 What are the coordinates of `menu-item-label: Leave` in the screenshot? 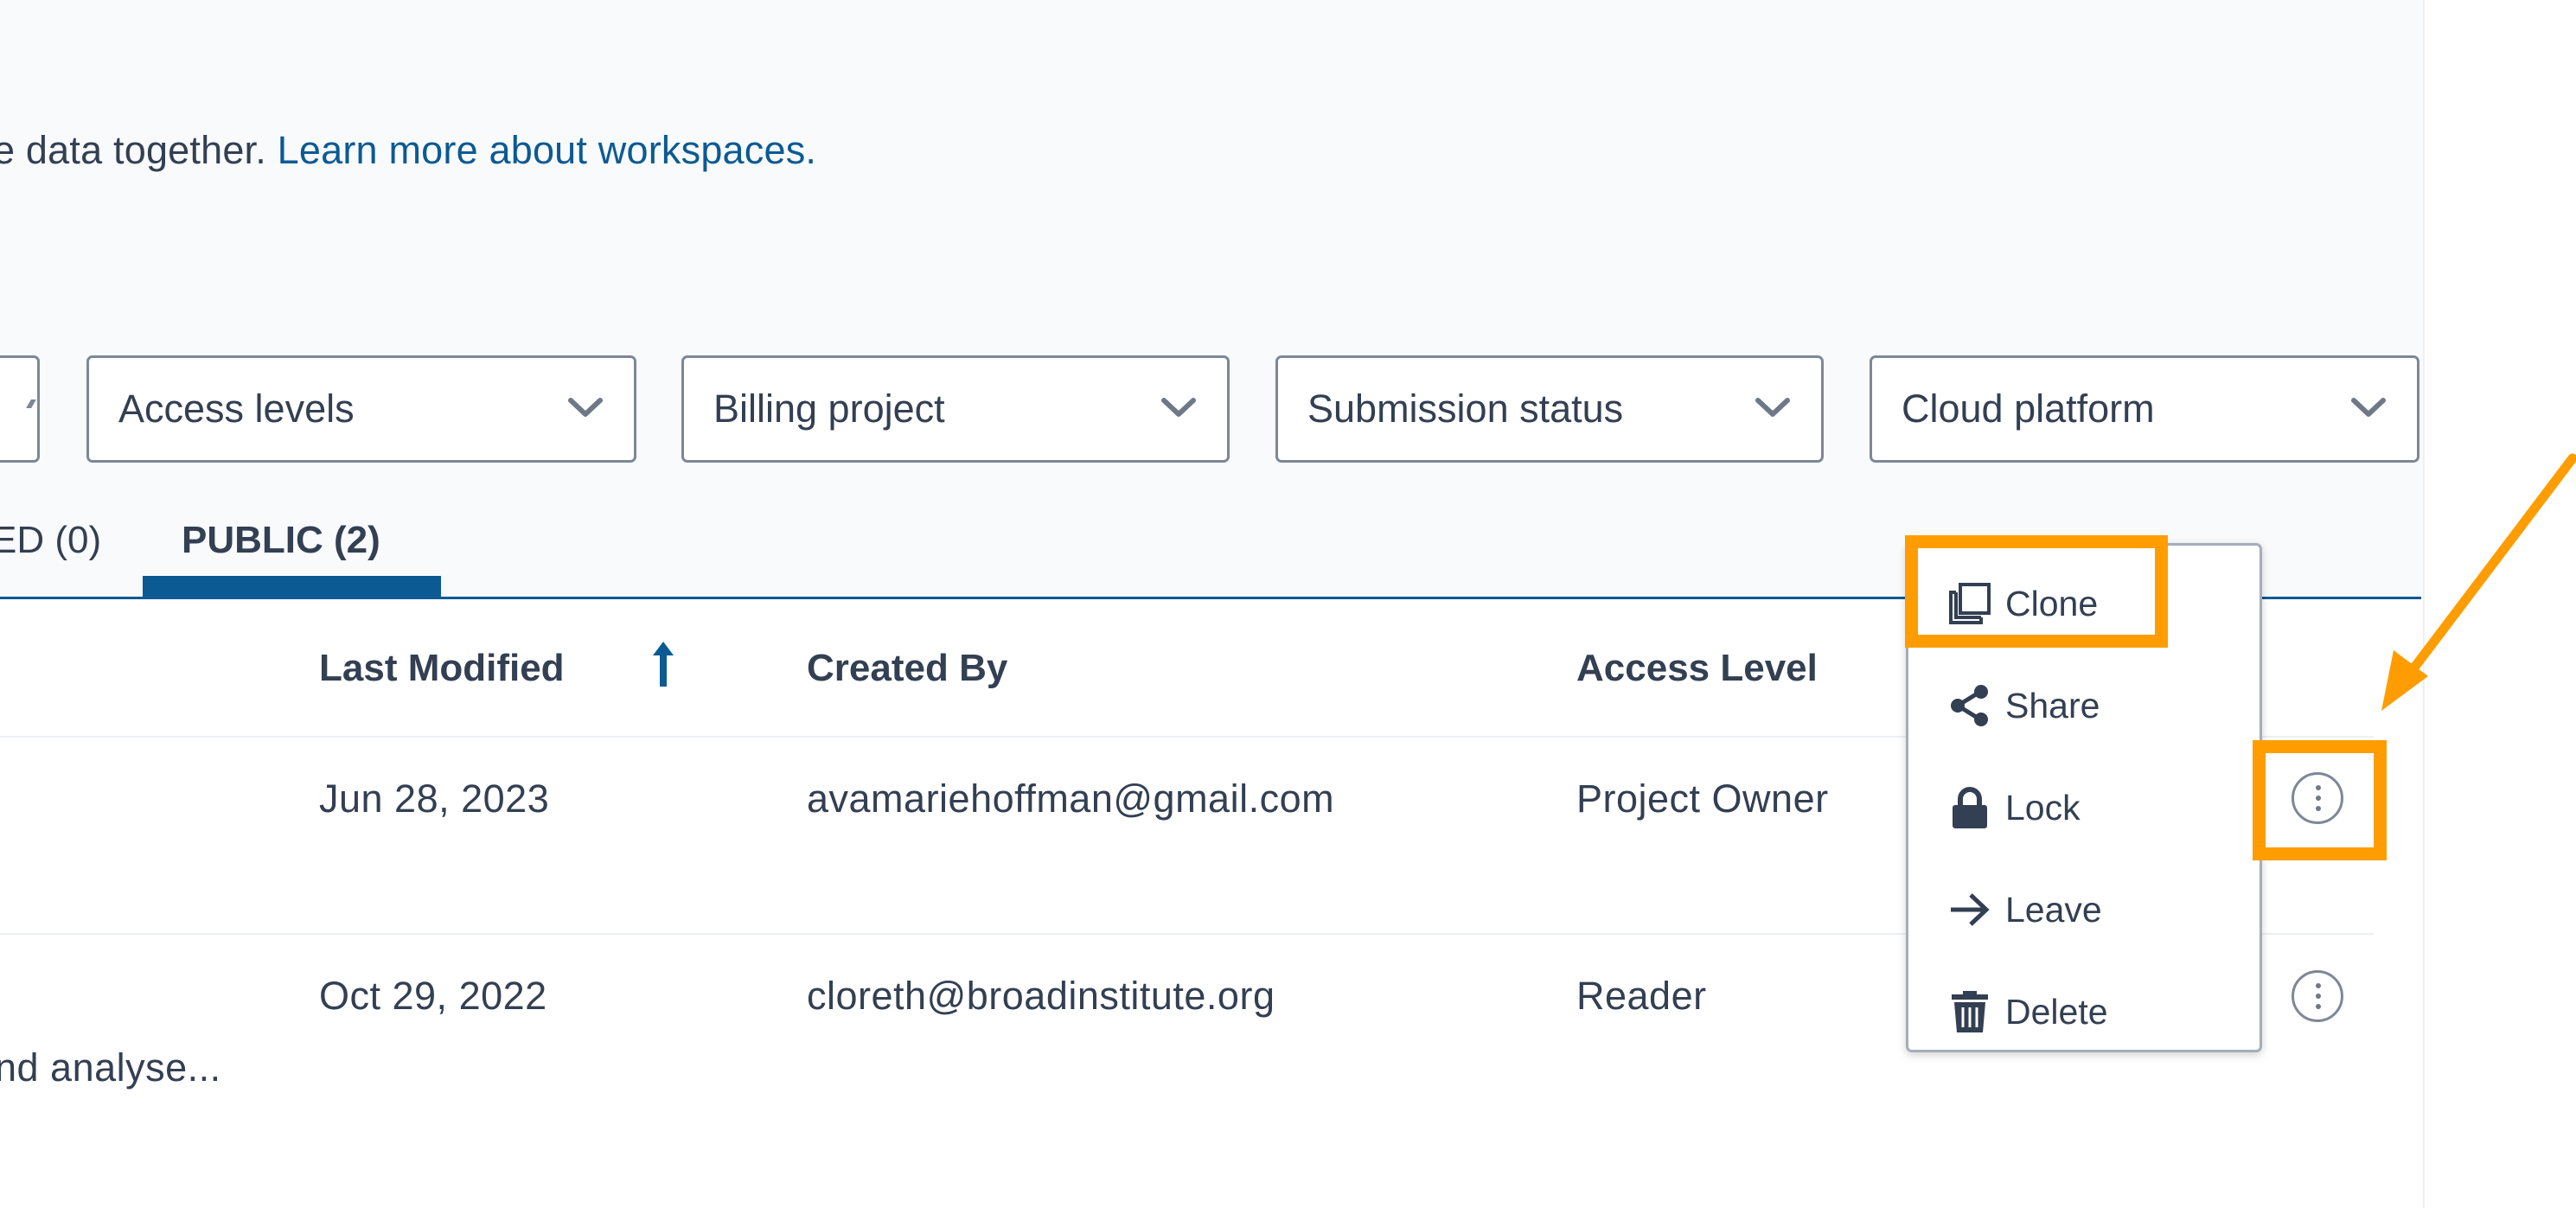 It's located at (2053, 910).